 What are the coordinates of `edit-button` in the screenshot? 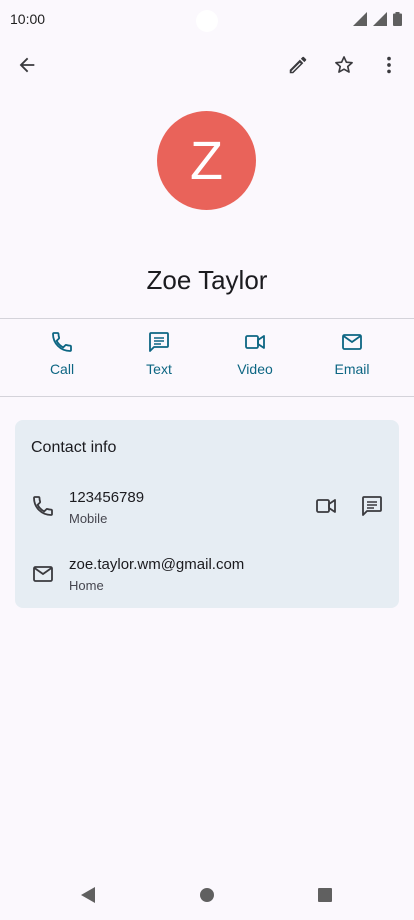 It's located at (298, 65).